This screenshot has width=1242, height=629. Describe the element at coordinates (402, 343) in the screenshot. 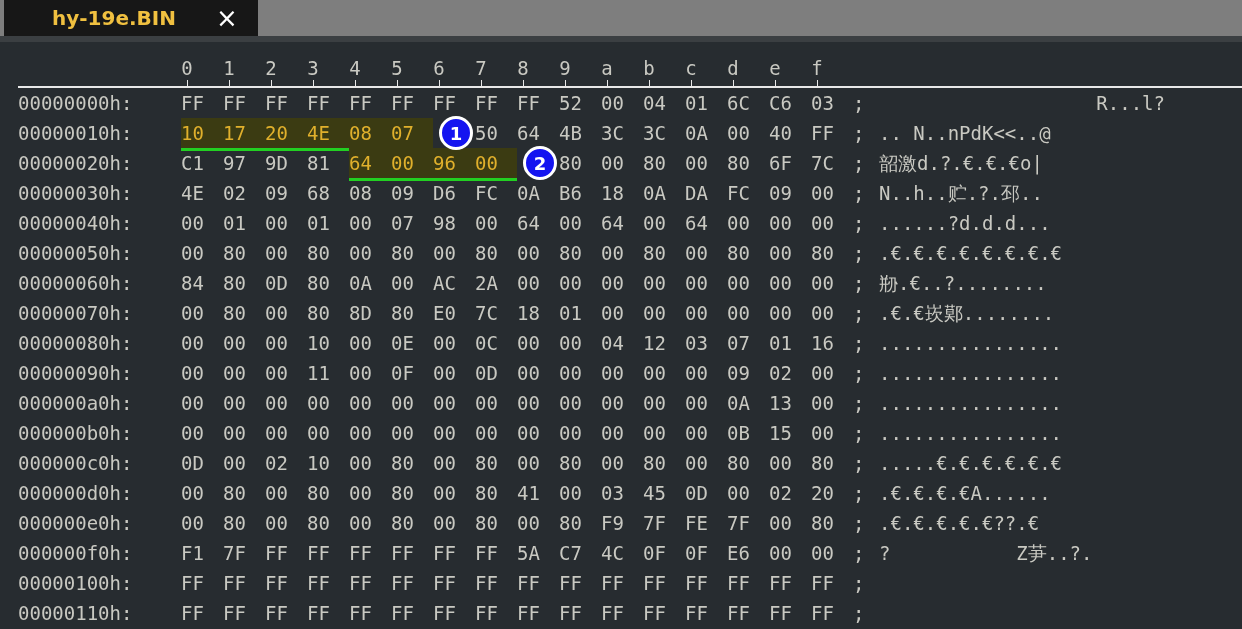

I see `byte-value: 0E` at that location.